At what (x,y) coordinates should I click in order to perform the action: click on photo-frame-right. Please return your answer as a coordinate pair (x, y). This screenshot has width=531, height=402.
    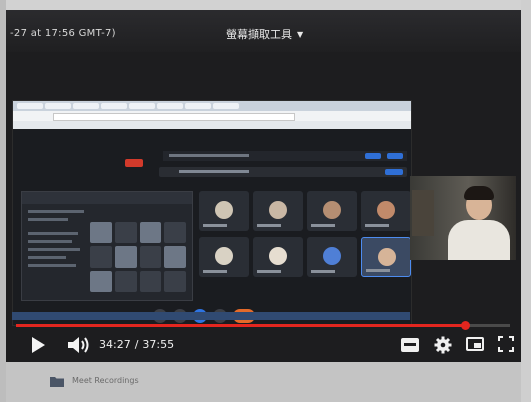
    Looking at the image, I should click on (526, 201).